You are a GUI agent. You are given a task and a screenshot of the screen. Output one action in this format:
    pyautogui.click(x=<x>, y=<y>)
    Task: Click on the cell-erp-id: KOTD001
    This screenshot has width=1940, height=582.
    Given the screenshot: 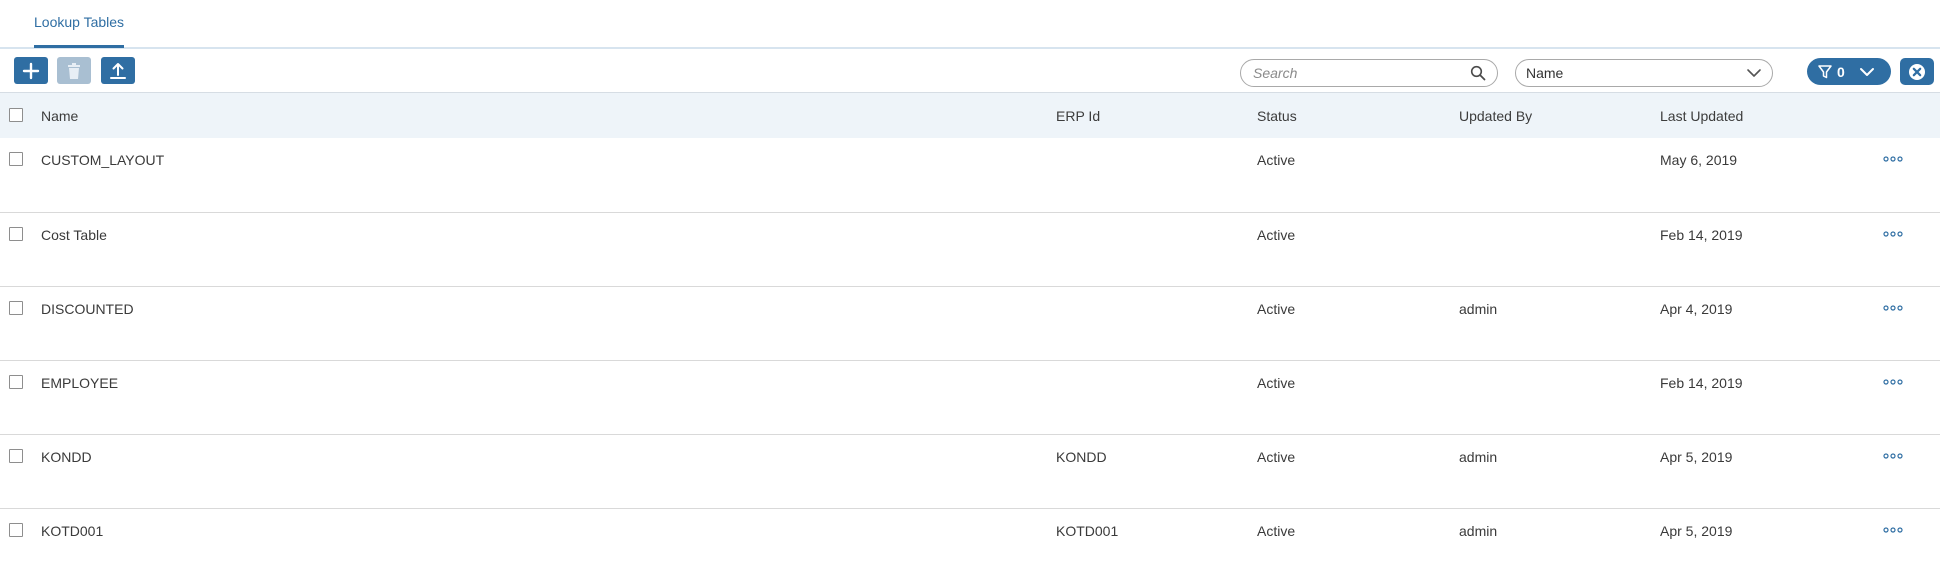 What is the action you would take?
    pyautogui.click(x=1087, y=530)
    